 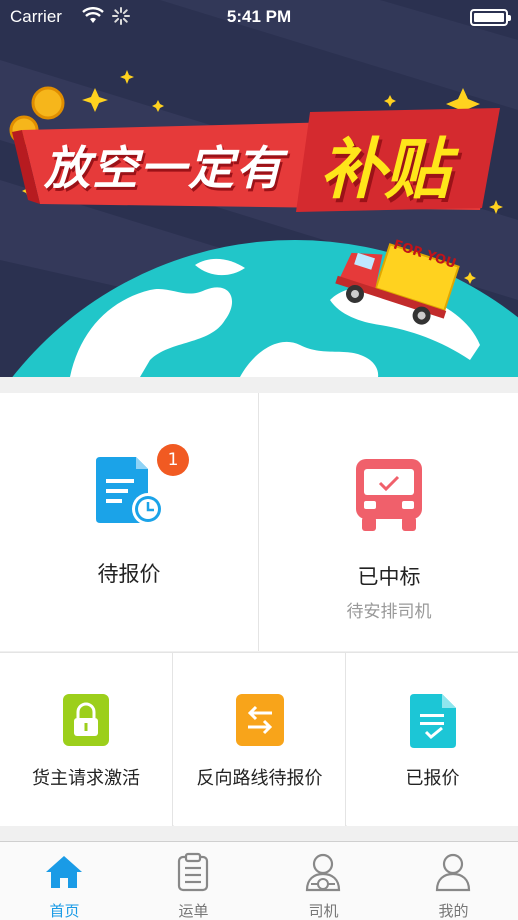 What do you see at coordinates (86, 778) in the screenshot?
I see `shipper-activation-label: 货主请求激活` at bounding box center [86, 778].